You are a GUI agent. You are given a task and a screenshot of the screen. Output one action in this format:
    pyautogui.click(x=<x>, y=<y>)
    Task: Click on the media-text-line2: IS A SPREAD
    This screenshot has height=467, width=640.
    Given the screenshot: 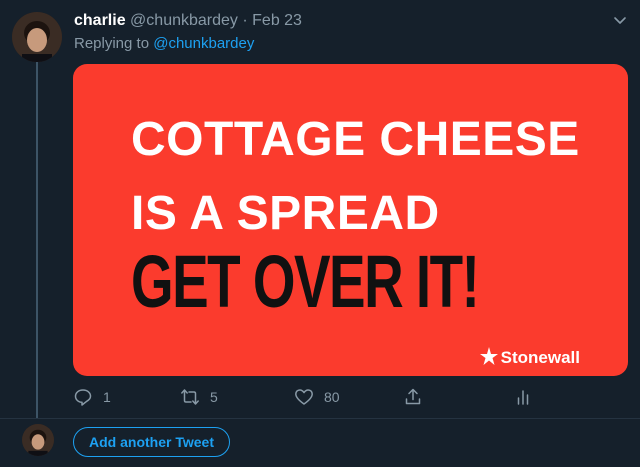 What is the action you would take?
    pyautogui.click(x=285, y=213)
    